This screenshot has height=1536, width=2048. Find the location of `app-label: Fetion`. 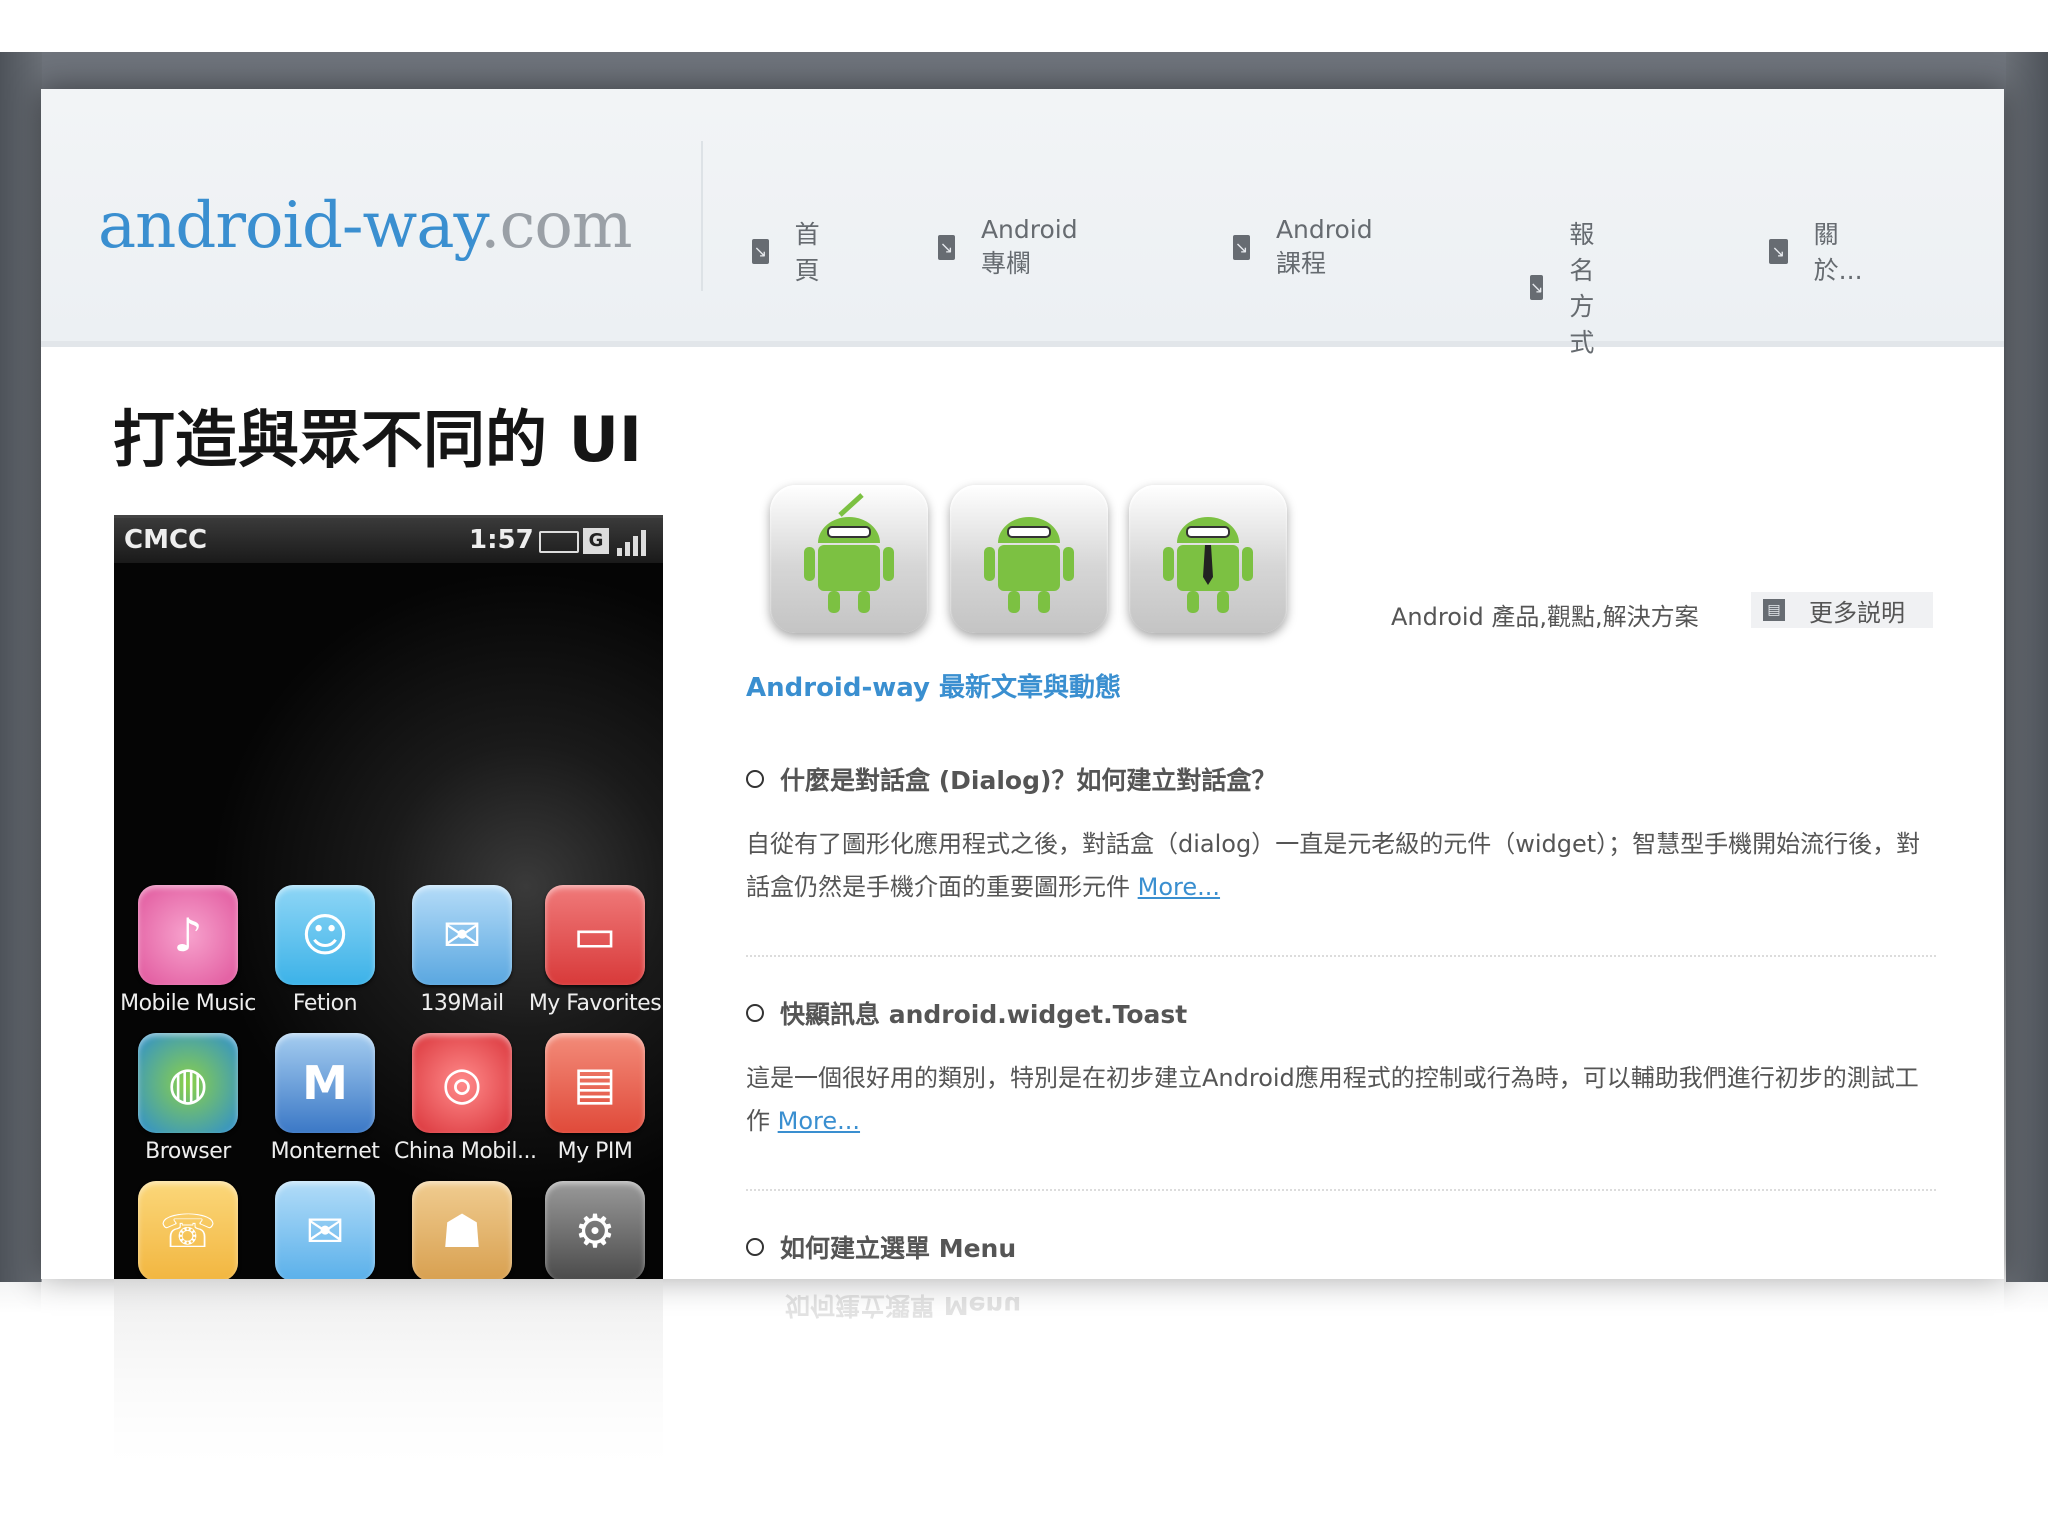

app-label: Fetion is located at coordinates (325, 1003).